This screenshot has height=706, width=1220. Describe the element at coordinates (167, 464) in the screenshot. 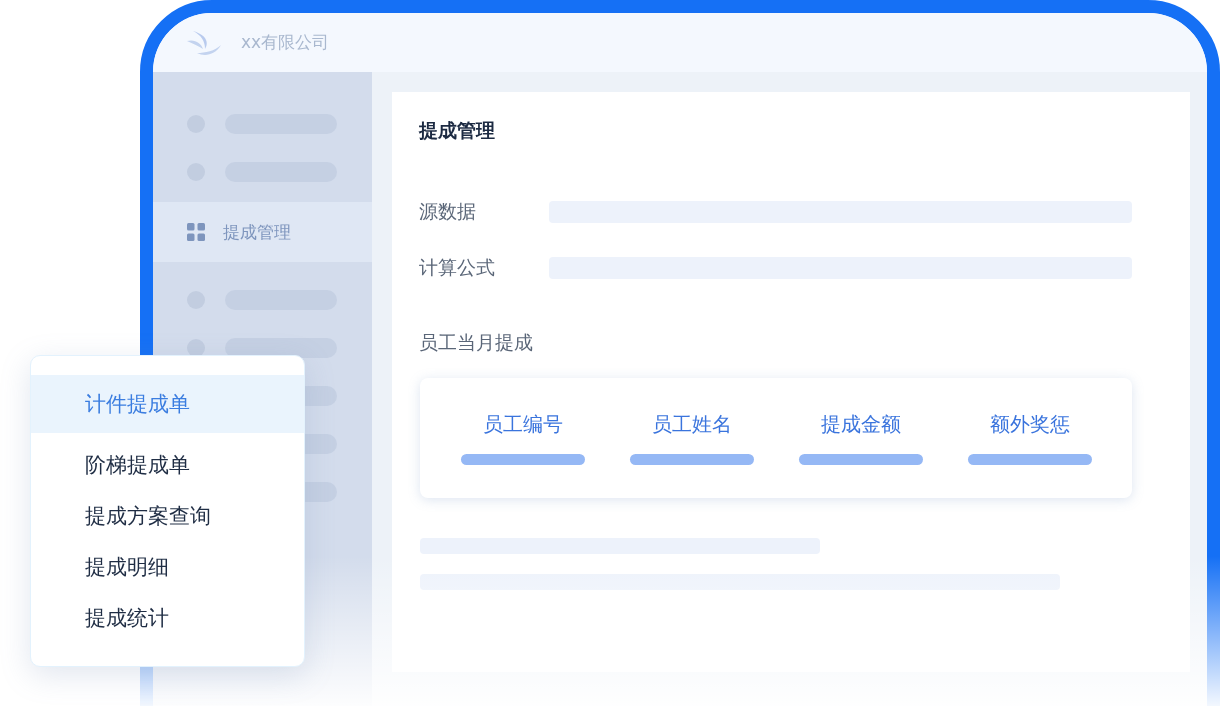

I see `menu-item: 阶梯提成单` at that location.